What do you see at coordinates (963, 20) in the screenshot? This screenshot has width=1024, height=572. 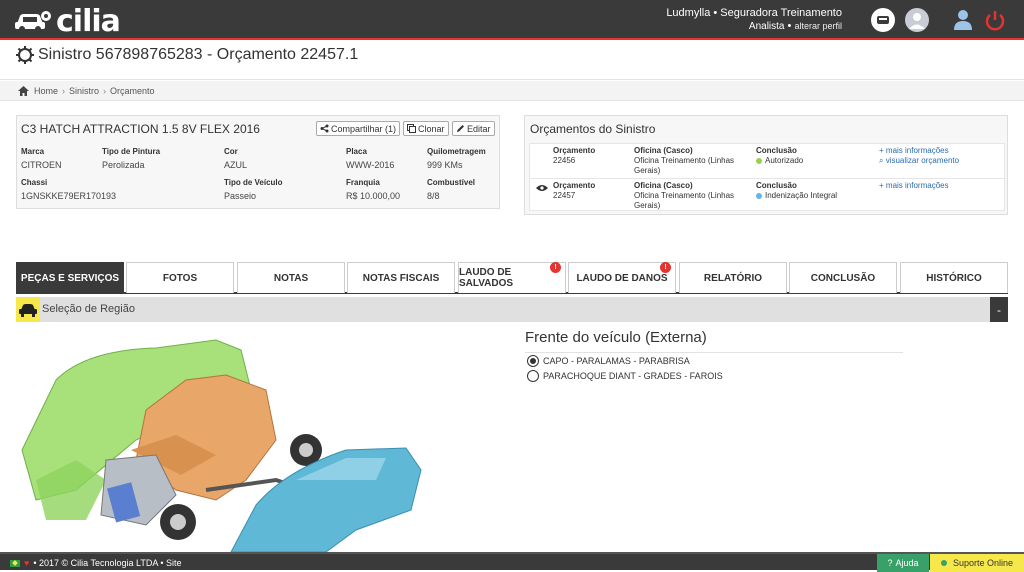 I see `user-icon` at bounding box center [963, 20].